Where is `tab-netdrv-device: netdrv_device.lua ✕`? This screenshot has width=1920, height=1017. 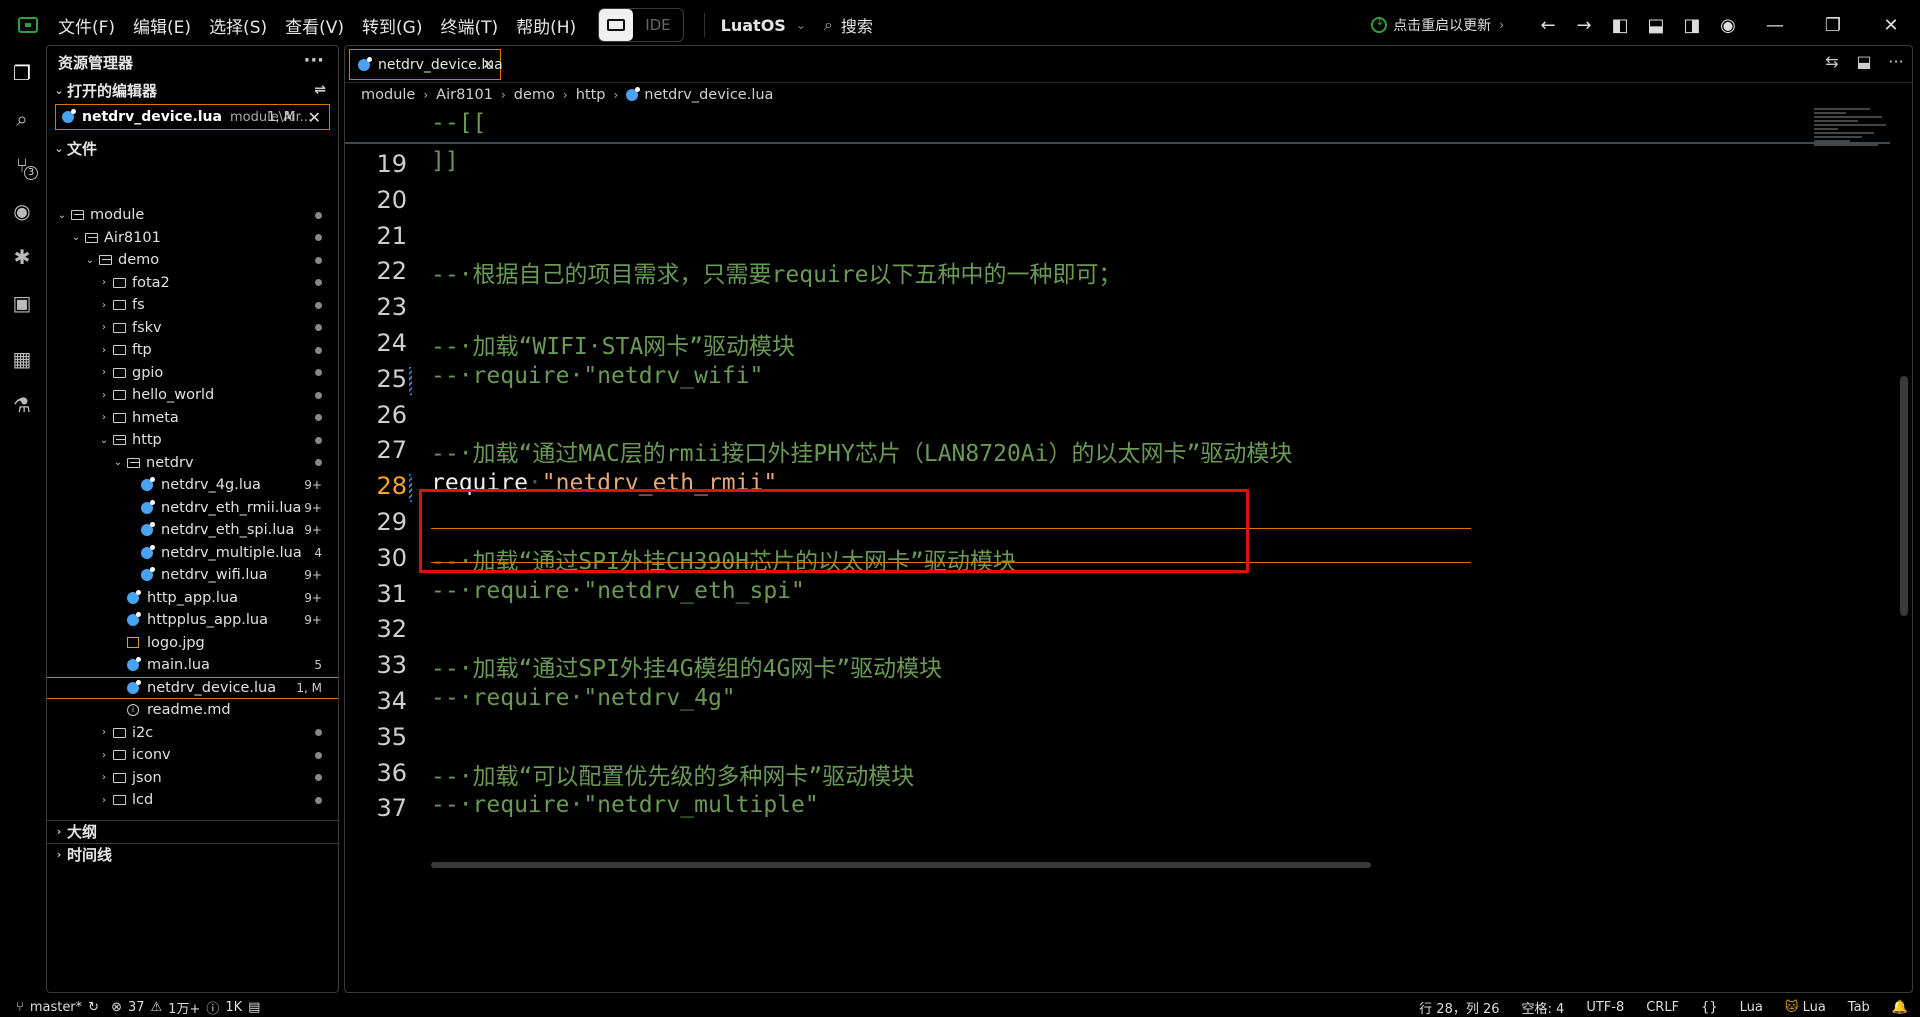 tab-netdrv-device: netdrv_device.lua ✕ is located at coordinates (426, 64).